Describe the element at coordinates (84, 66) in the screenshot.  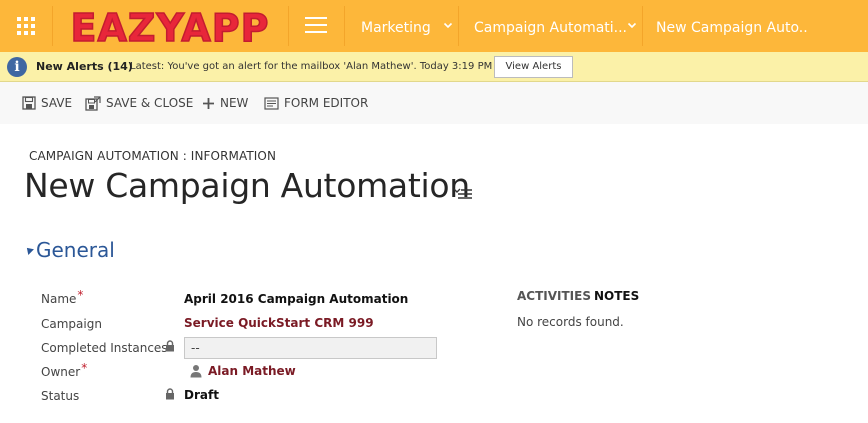
I see `alert-title: New Alerts (14)` at that location.